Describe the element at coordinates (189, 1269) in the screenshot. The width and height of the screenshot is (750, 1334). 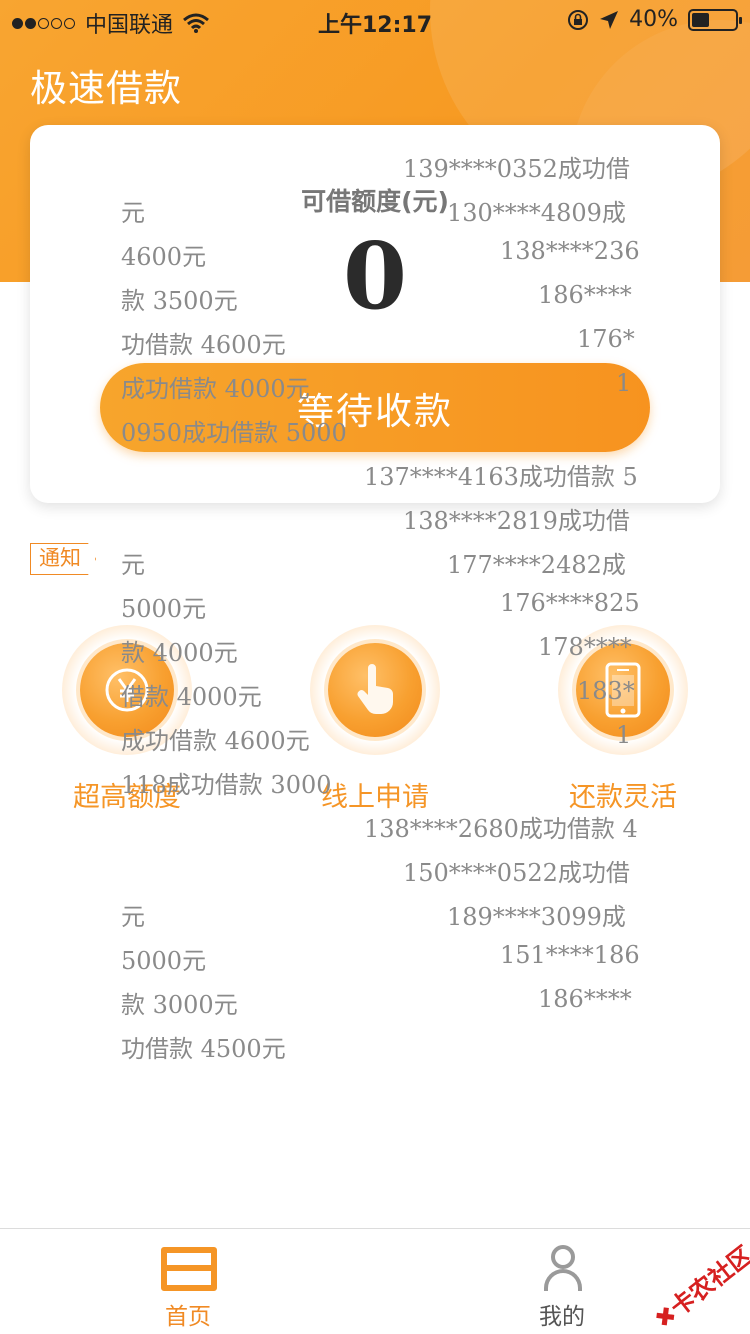
I see `home-card-icon` at that location.